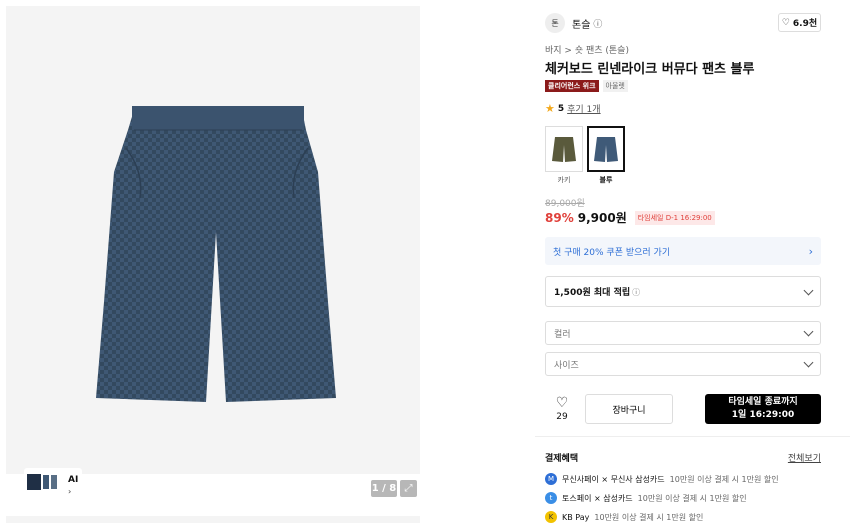  I want to click on sale-price: 9,900원, so click(602, 218).